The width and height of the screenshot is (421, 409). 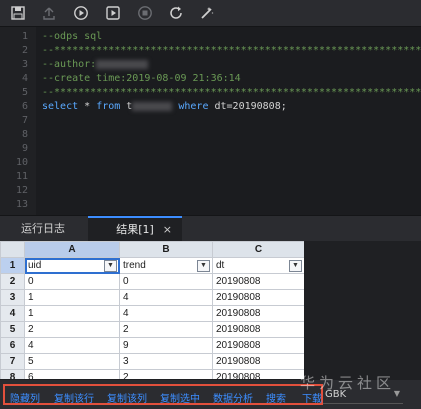 I want to click on field-cell: trend ▼, so click(x=166, y=265).